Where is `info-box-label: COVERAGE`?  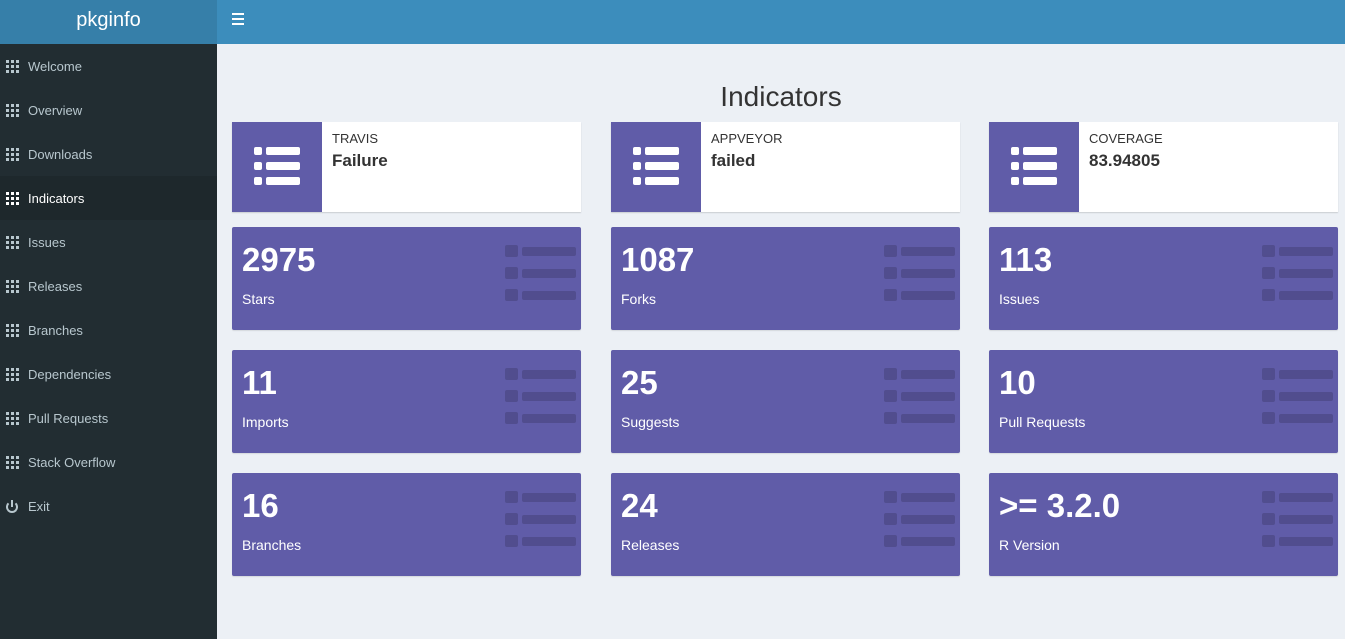 info-box-label: COVERAGE is located at coordinates (1126, 138).